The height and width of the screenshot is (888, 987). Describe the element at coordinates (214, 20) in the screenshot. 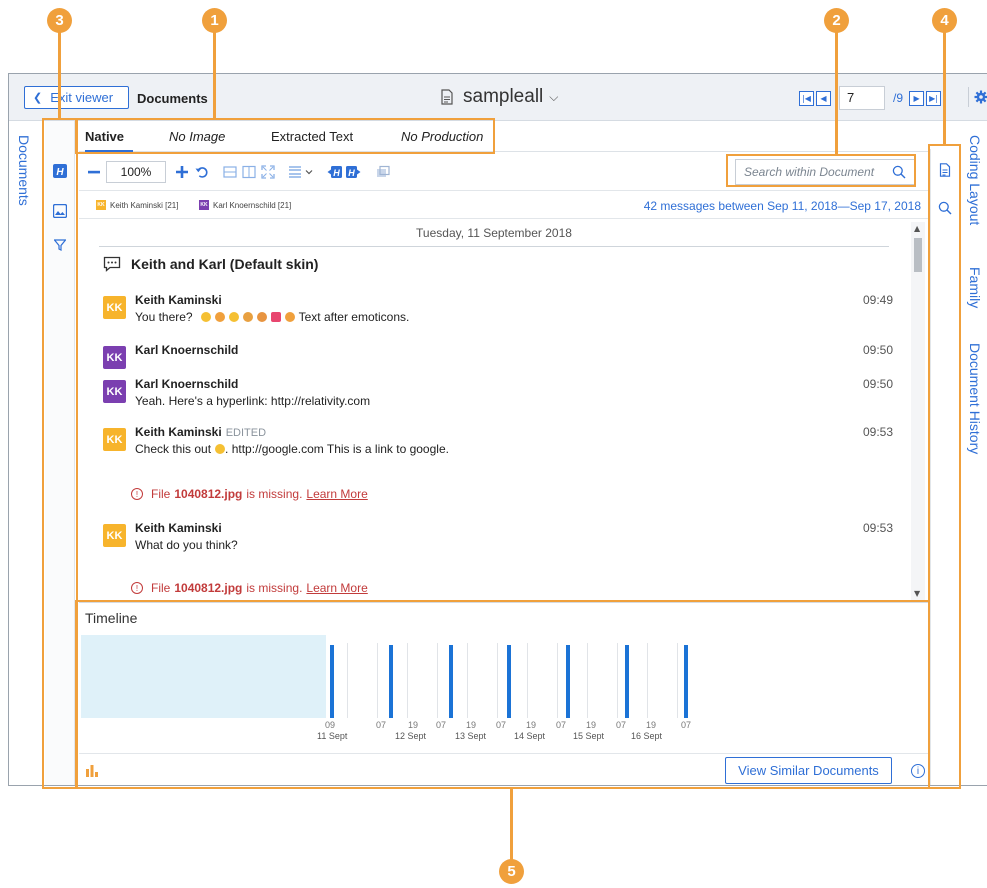

I see `callout-marker-1: 1` at that location.